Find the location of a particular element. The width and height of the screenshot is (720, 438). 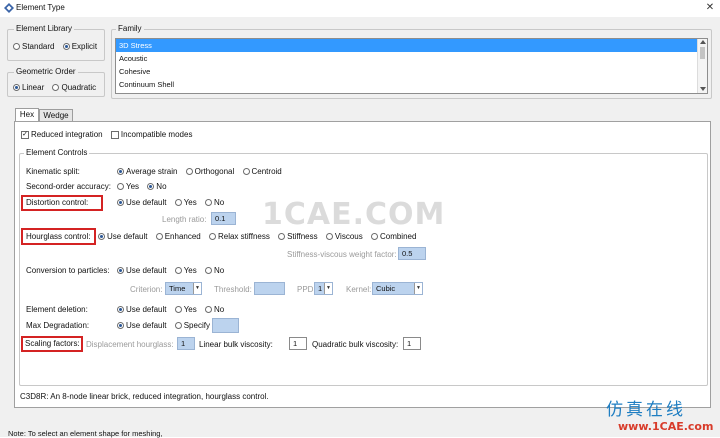

element-library-options: Standard Explicit is located at coordinates (58, 46).